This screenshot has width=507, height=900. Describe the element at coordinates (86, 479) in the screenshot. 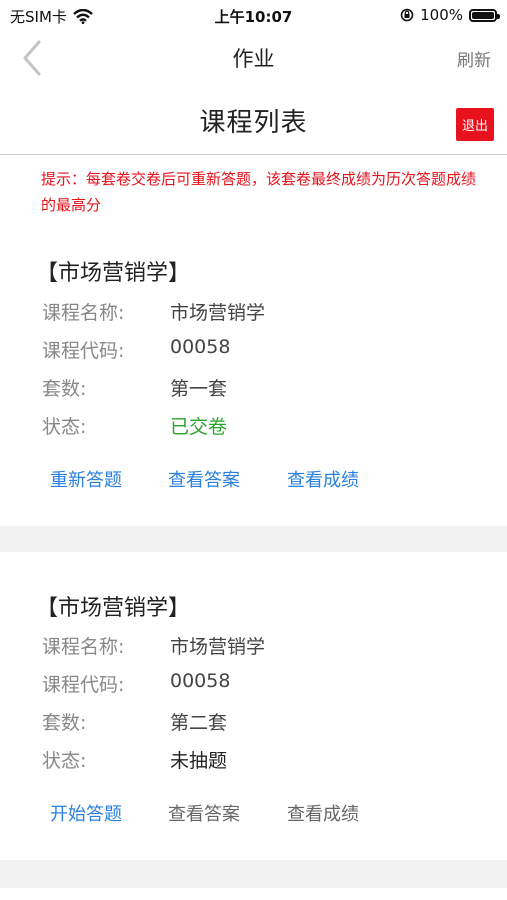

I see `retake-button: 重新答题` at that location.